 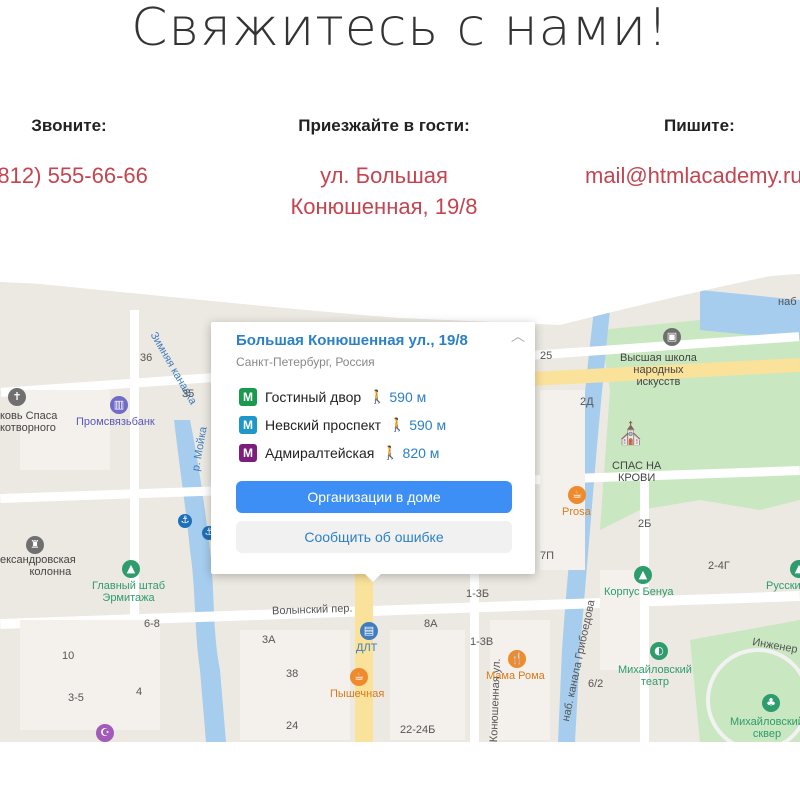 I want to click on metro-name: Адмиралтейская, so click(x=320, y=453).